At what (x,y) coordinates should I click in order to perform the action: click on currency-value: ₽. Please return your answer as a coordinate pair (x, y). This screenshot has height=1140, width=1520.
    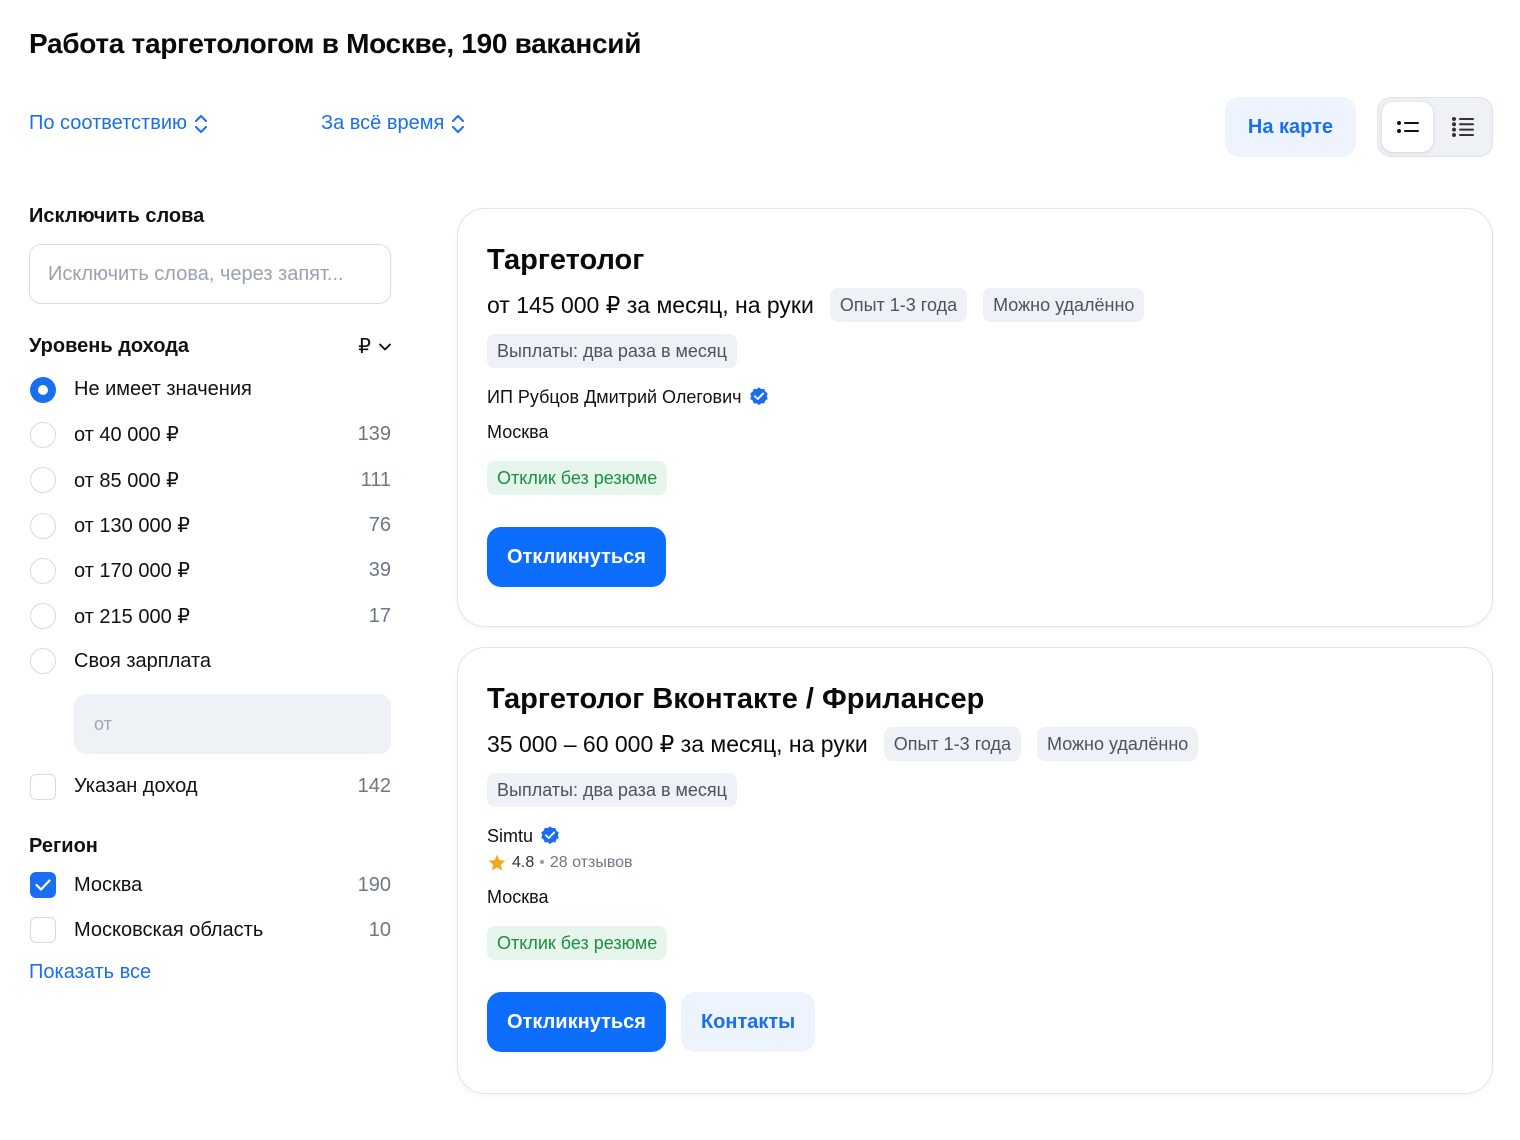
    Looking at the image, I should click on (364, 347).